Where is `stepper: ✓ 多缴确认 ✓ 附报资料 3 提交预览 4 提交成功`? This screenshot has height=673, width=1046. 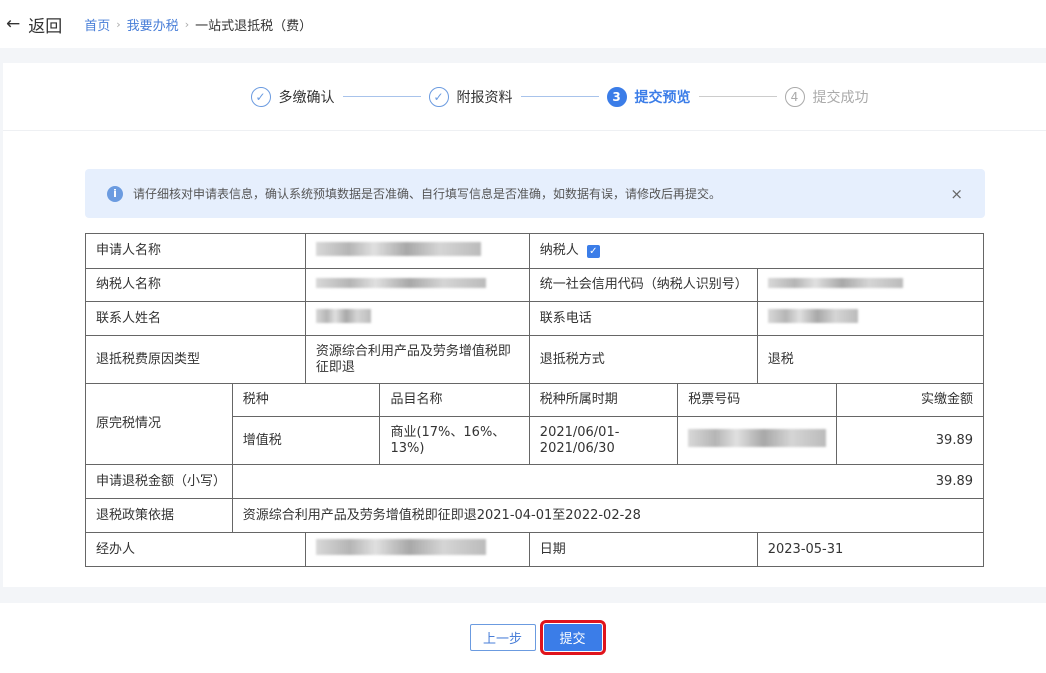
stepper: ✓ 多缴确认 ✓ 附报资料 3 提交预览 4 提交成功 is located at coordinates (524, 97).